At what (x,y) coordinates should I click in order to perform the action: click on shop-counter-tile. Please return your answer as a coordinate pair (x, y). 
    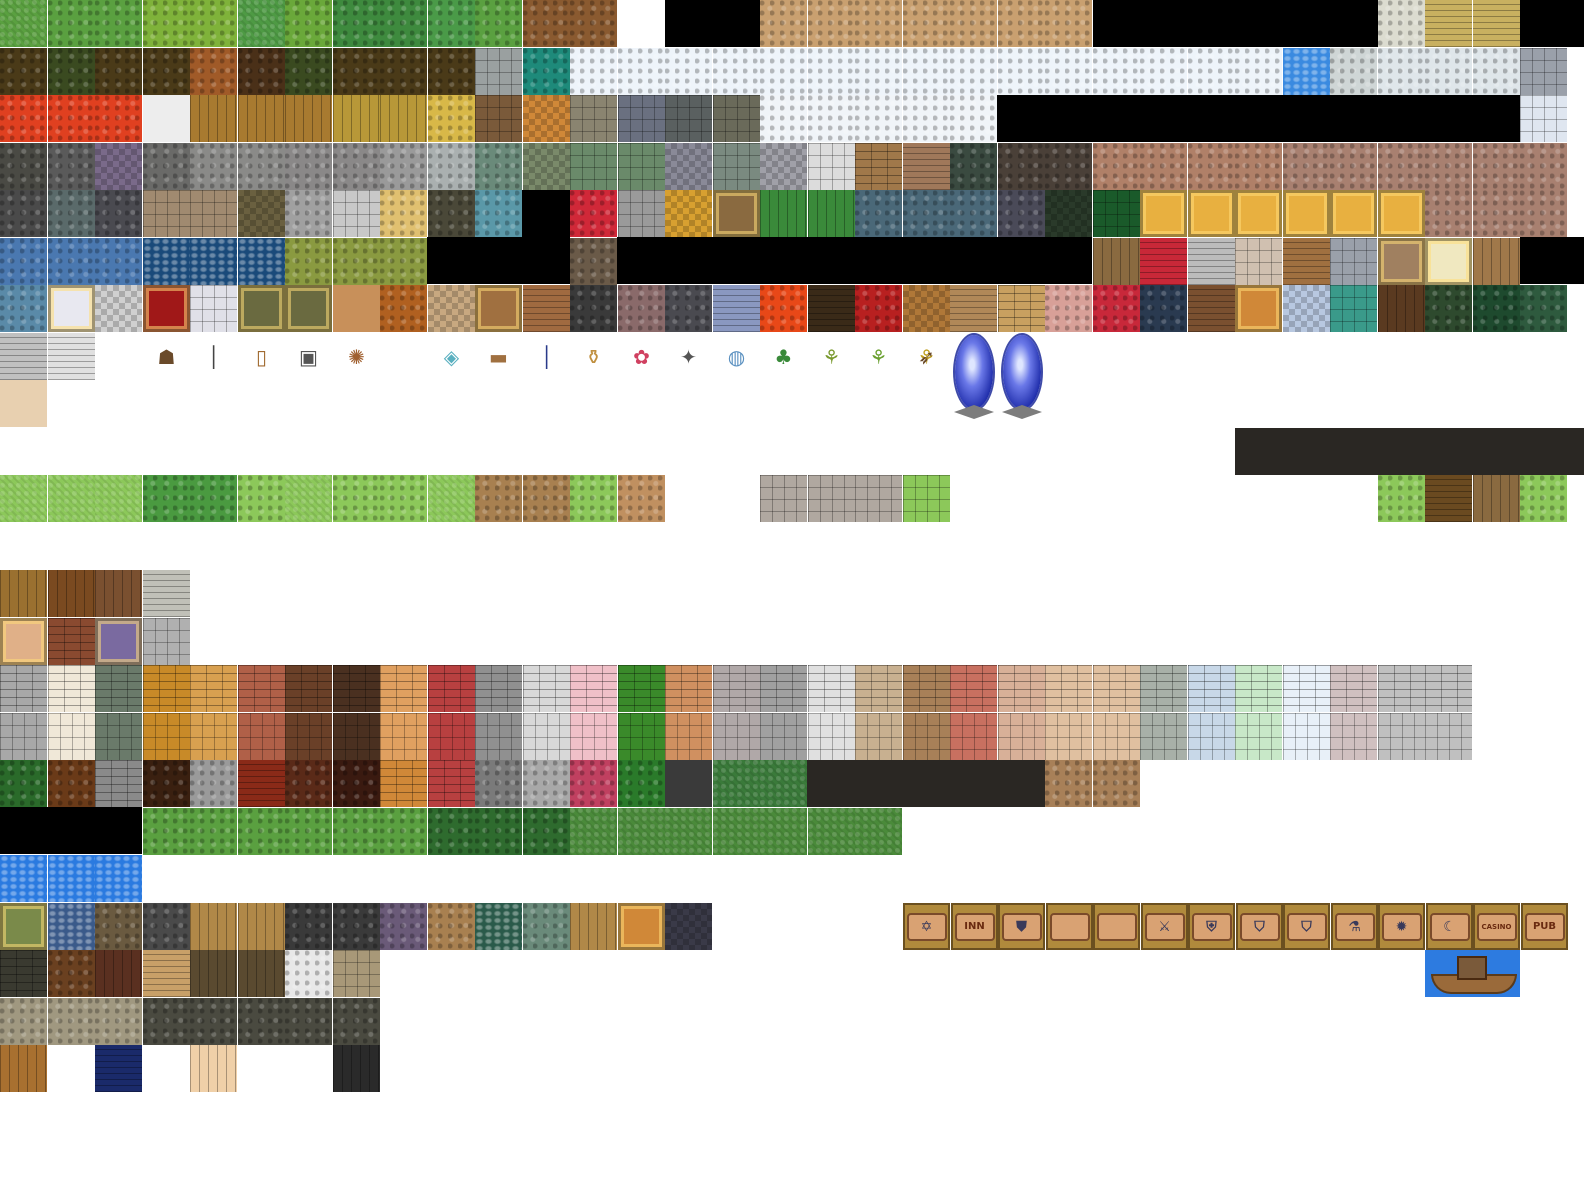
    Looking at the image, I should click on (308, 926).